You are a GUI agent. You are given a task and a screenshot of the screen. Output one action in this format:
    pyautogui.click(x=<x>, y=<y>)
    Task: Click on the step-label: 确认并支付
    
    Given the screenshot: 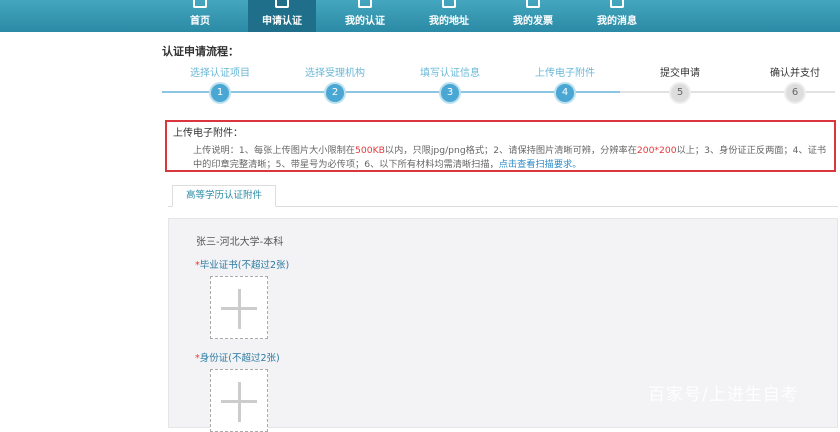 What is the action you would take?
    pyautogui.click(x=795, y=73)
    